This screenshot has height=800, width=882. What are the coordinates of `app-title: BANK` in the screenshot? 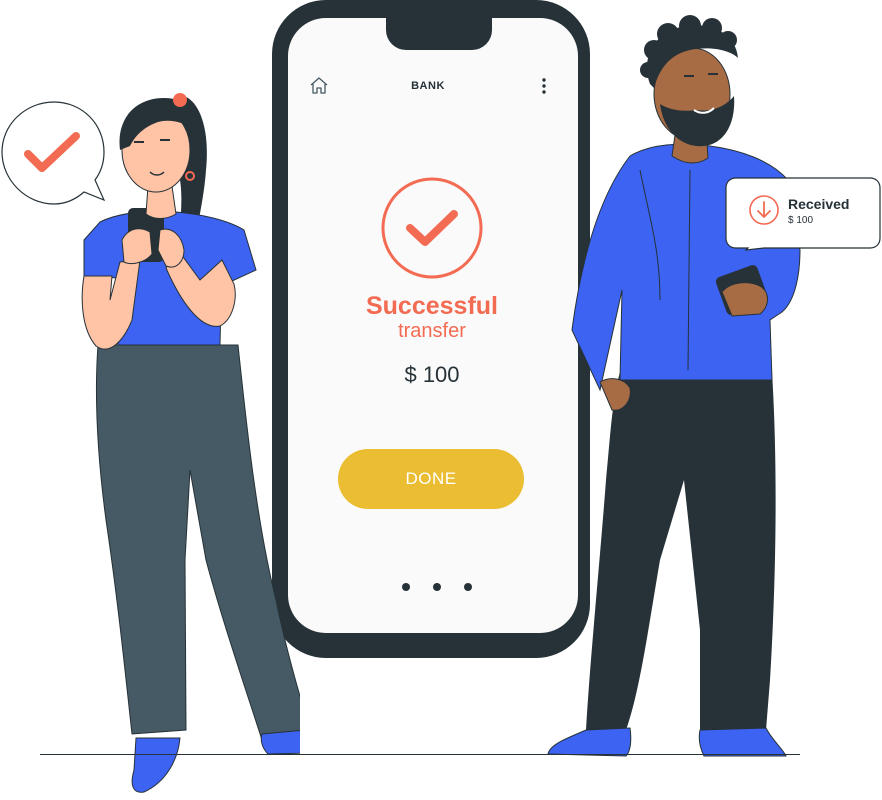 It's located at (428, 86).